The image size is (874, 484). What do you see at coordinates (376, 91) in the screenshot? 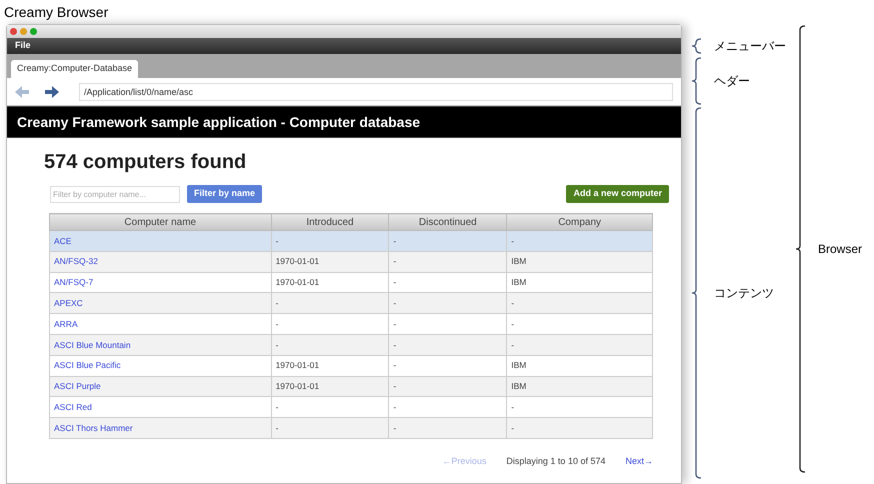
I see `address-field: /Application/list/0/name/asc` at bounding box center [376, 91].